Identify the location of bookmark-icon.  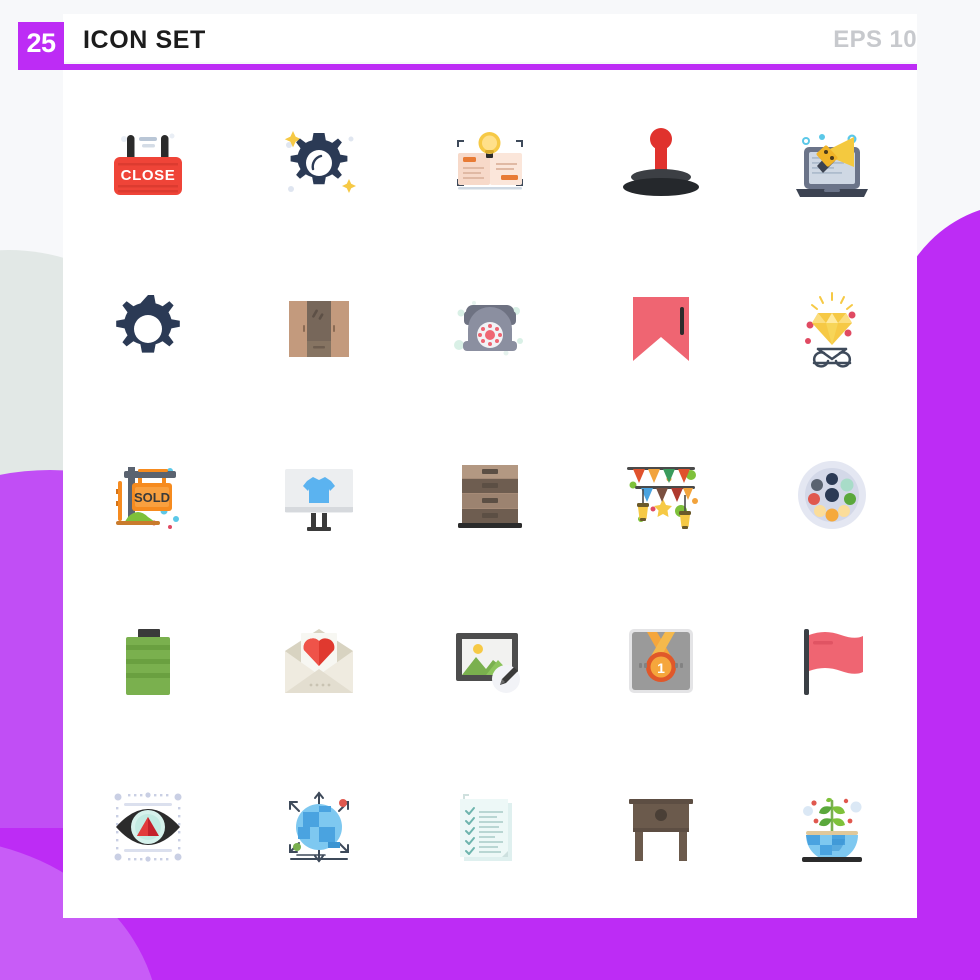
(660, 329).